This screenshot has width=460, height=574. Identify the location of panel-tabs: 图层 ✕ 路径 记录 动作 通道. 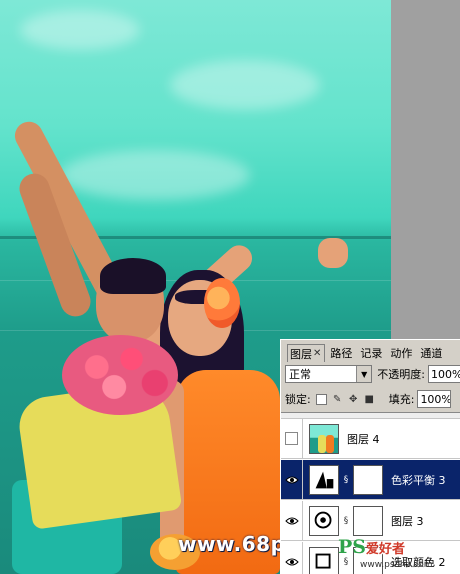
(370, 351).